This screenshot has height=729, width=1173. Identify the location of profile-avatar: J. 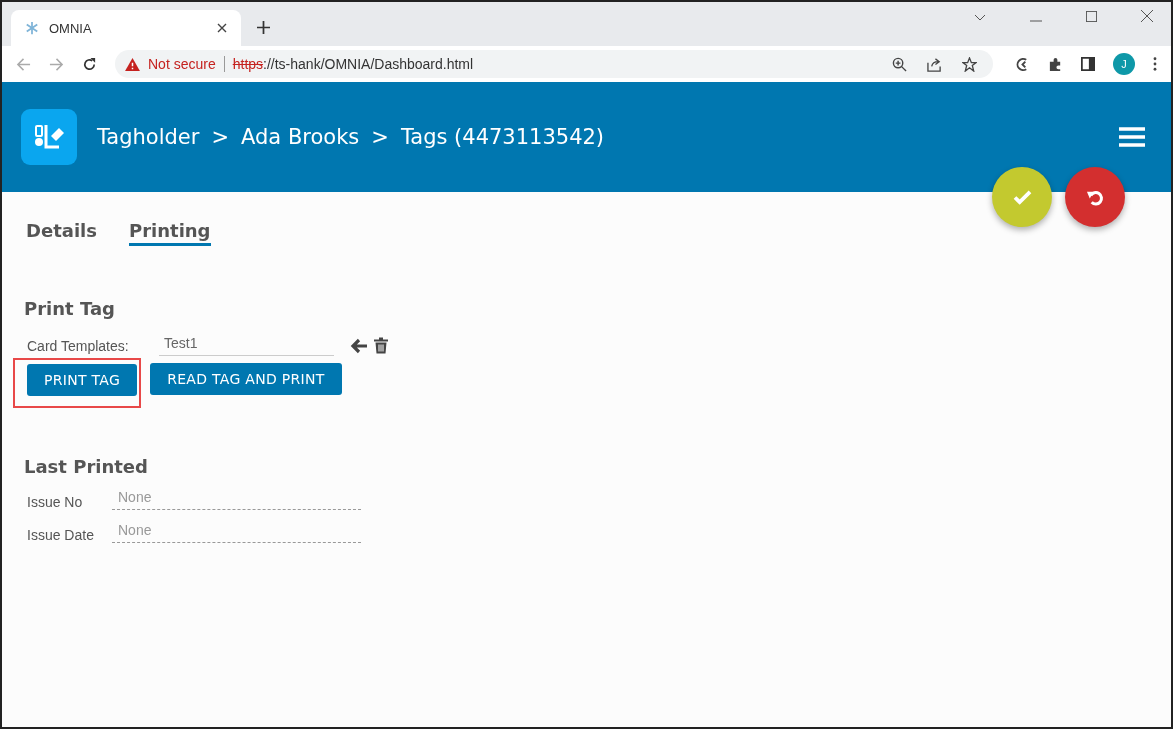
(1124, 64).